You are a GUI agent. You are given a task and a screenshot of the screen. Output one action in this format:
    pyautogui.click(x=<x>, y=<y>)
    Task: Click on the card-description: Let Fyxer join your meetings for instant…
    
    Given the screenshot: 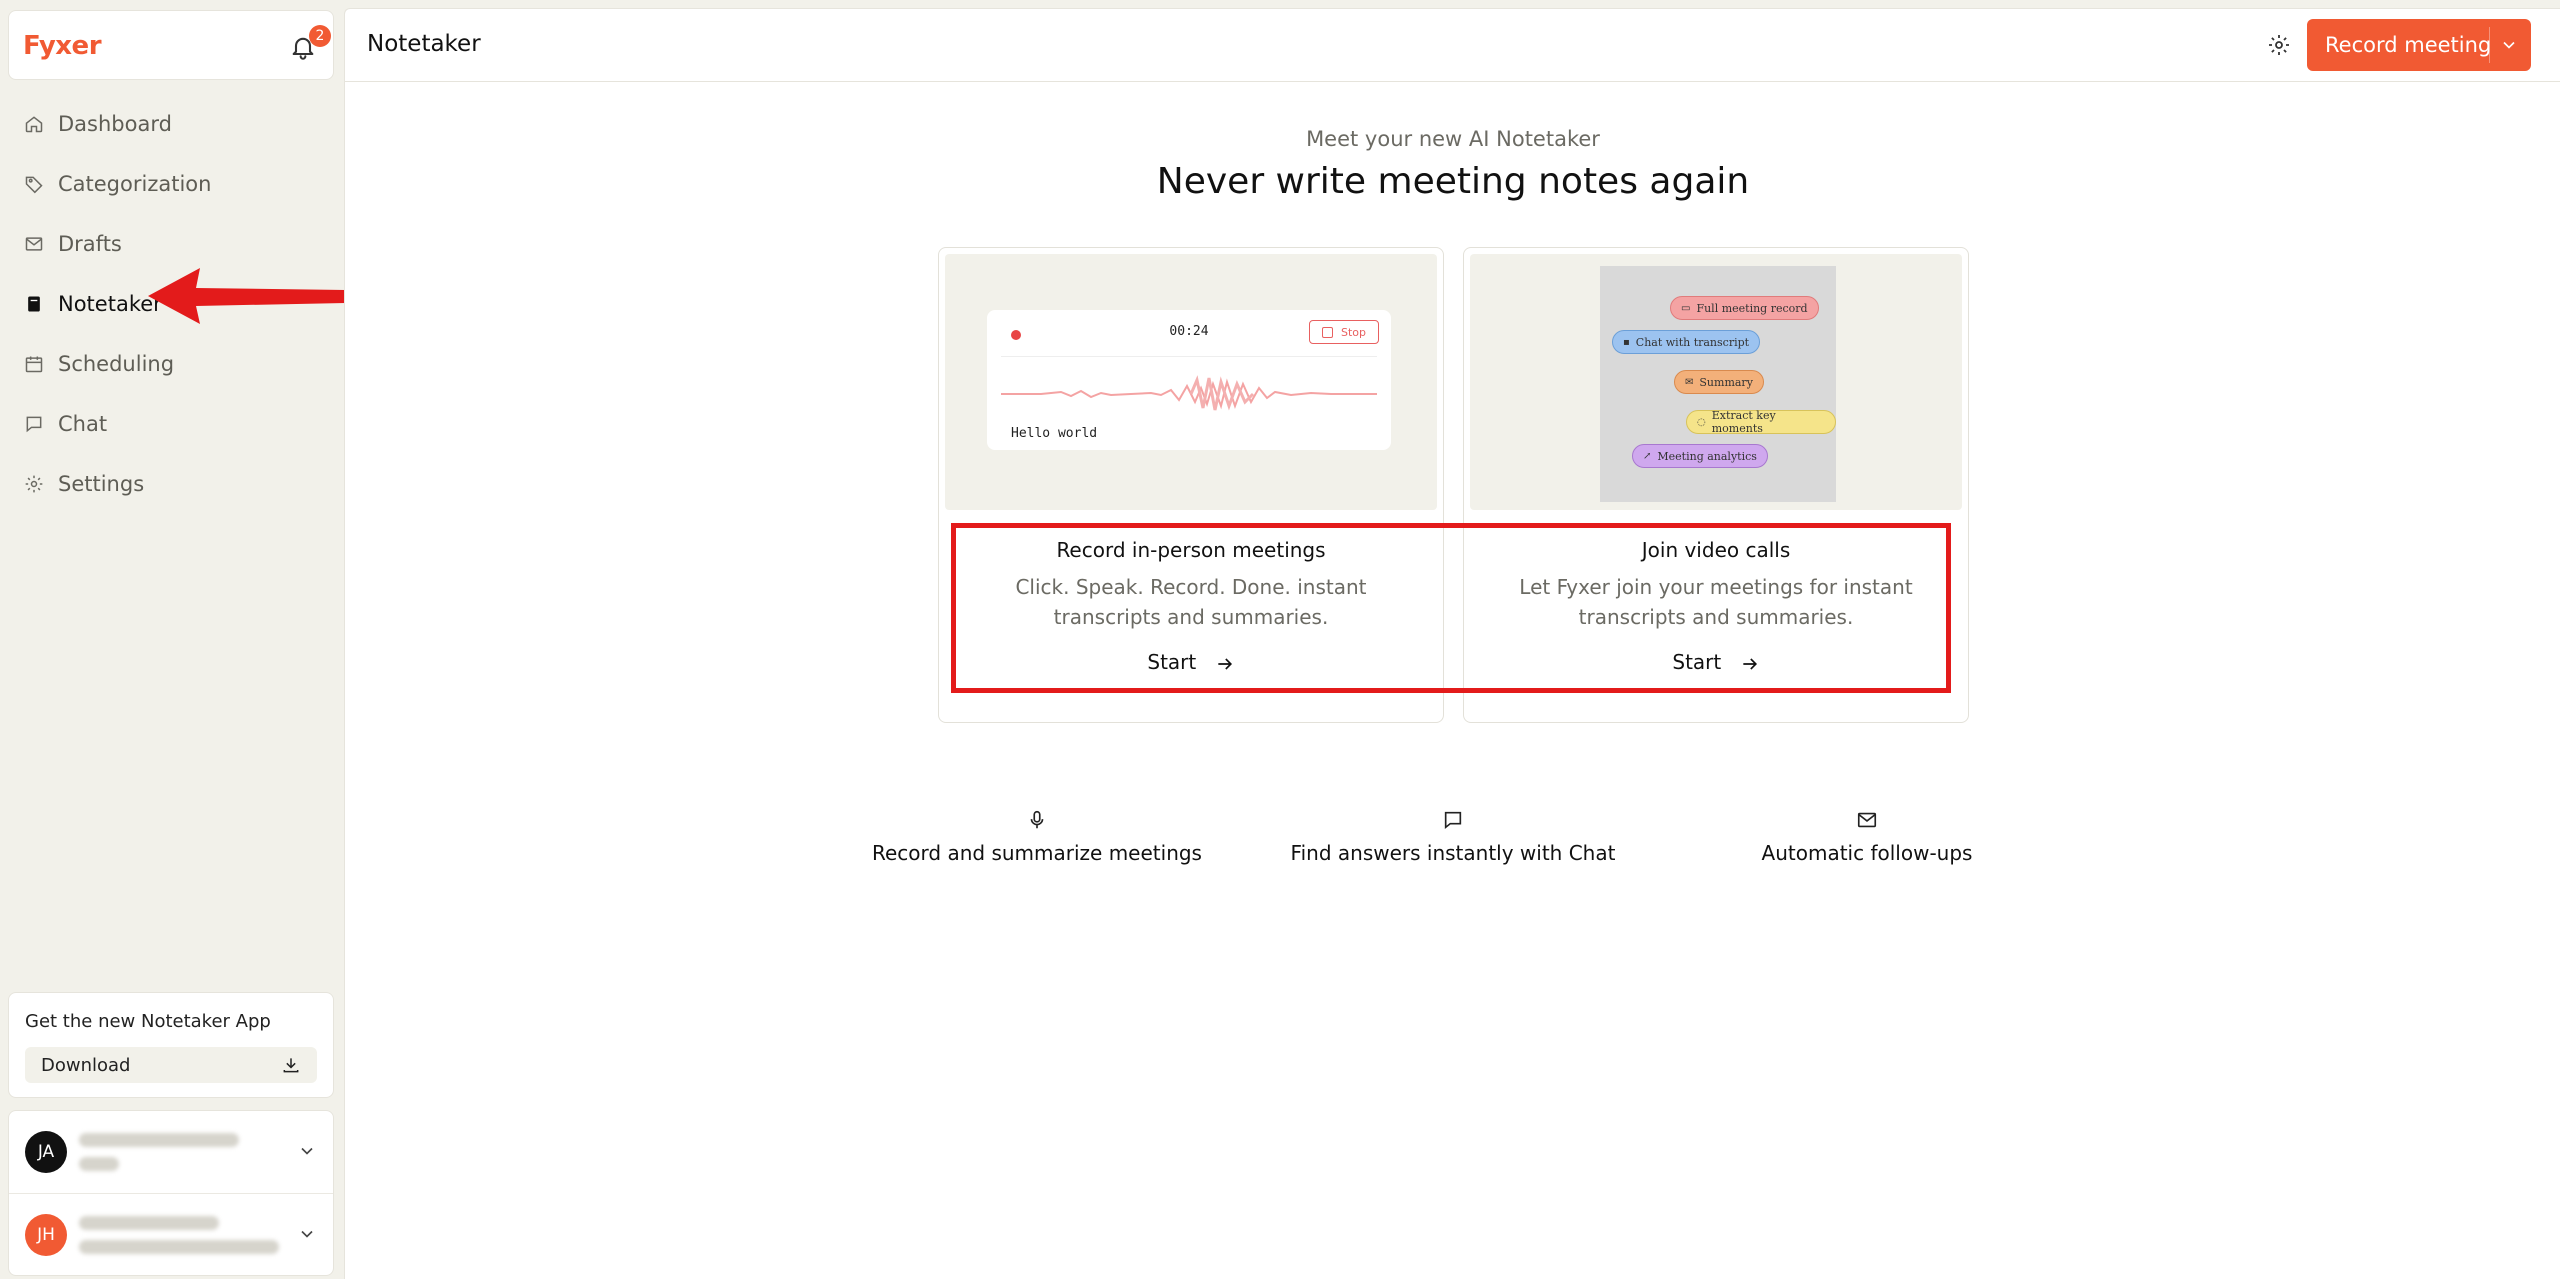 What is the action you would take?
    pyautogui.click(x=1716, y=602)
    